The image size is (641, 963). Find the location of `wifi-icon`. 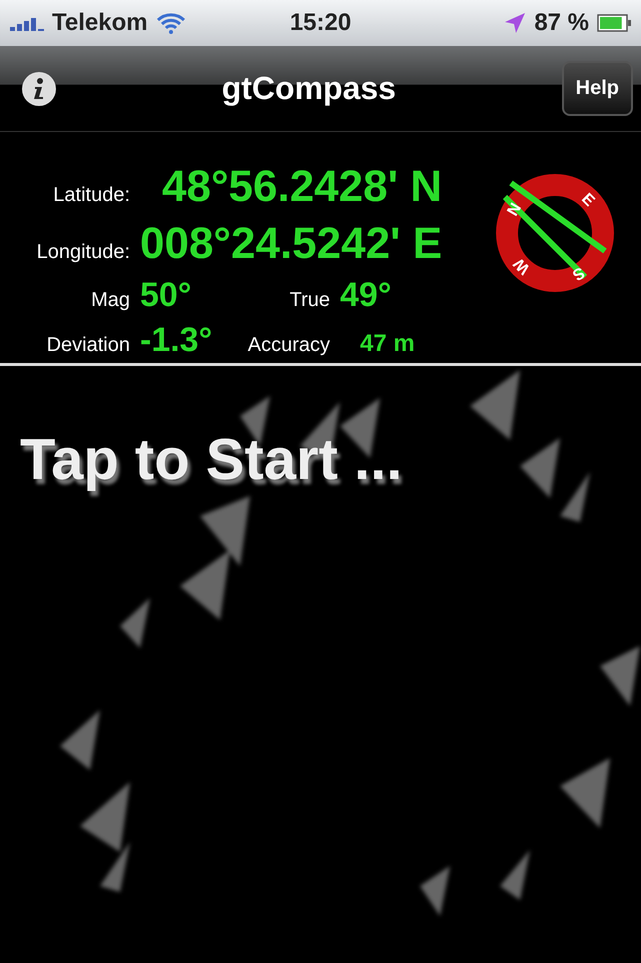

wifi-icon is located at coordinates (171, 23).